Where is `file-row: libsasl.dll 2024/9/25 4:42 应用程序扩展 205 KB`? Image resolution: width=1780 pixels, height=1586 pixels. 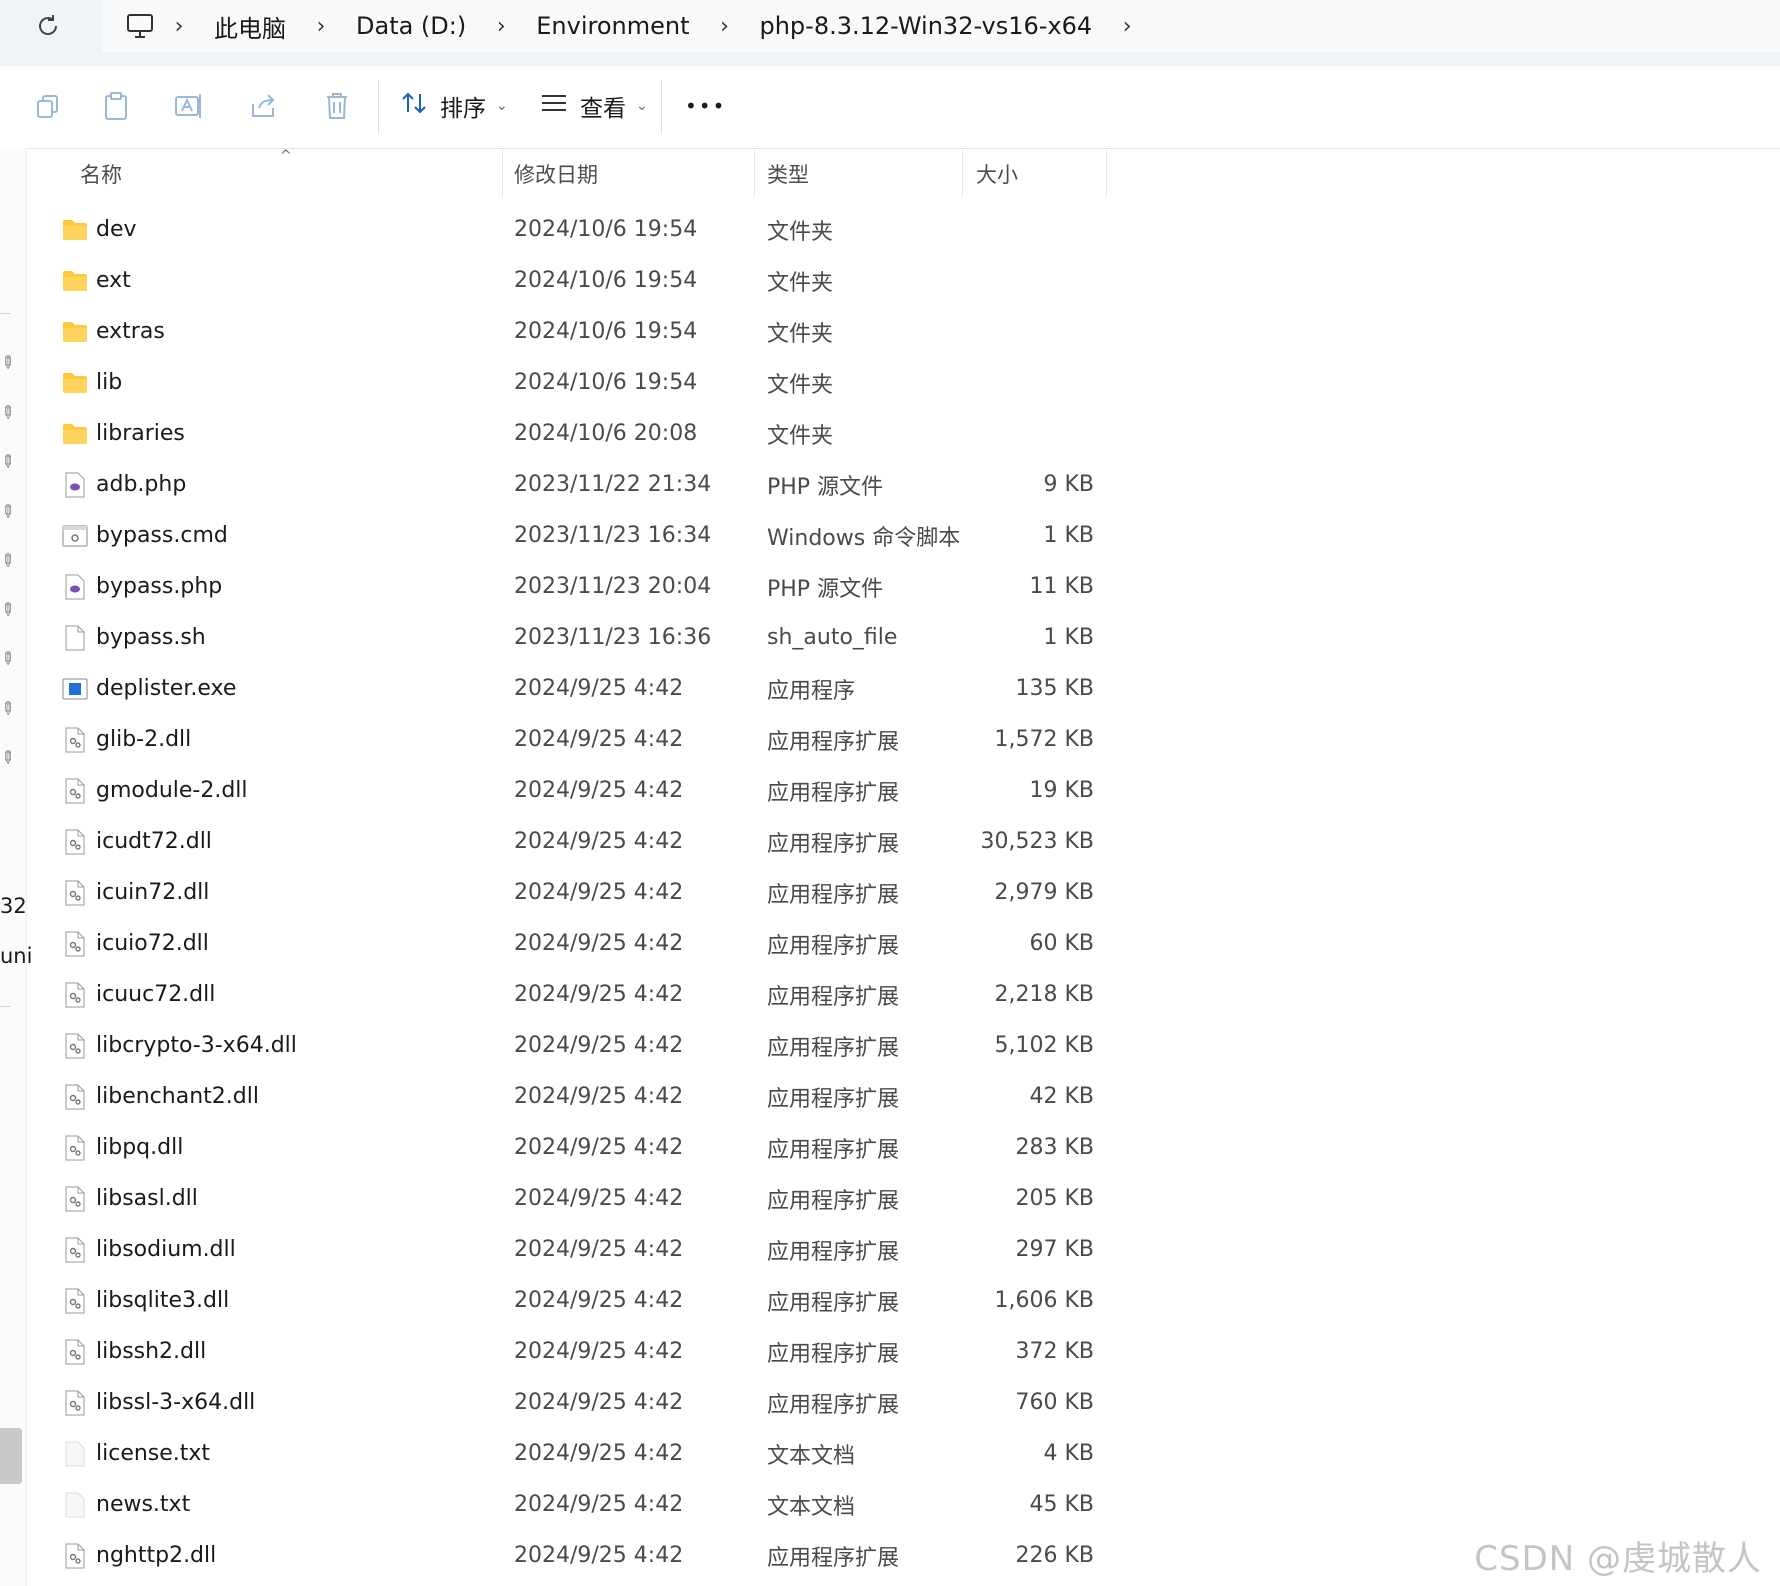
file-row: libsasl.dll 2024/9/25 4:42 应用程序扩展 205 KB is located at coordinates (583, 1198).